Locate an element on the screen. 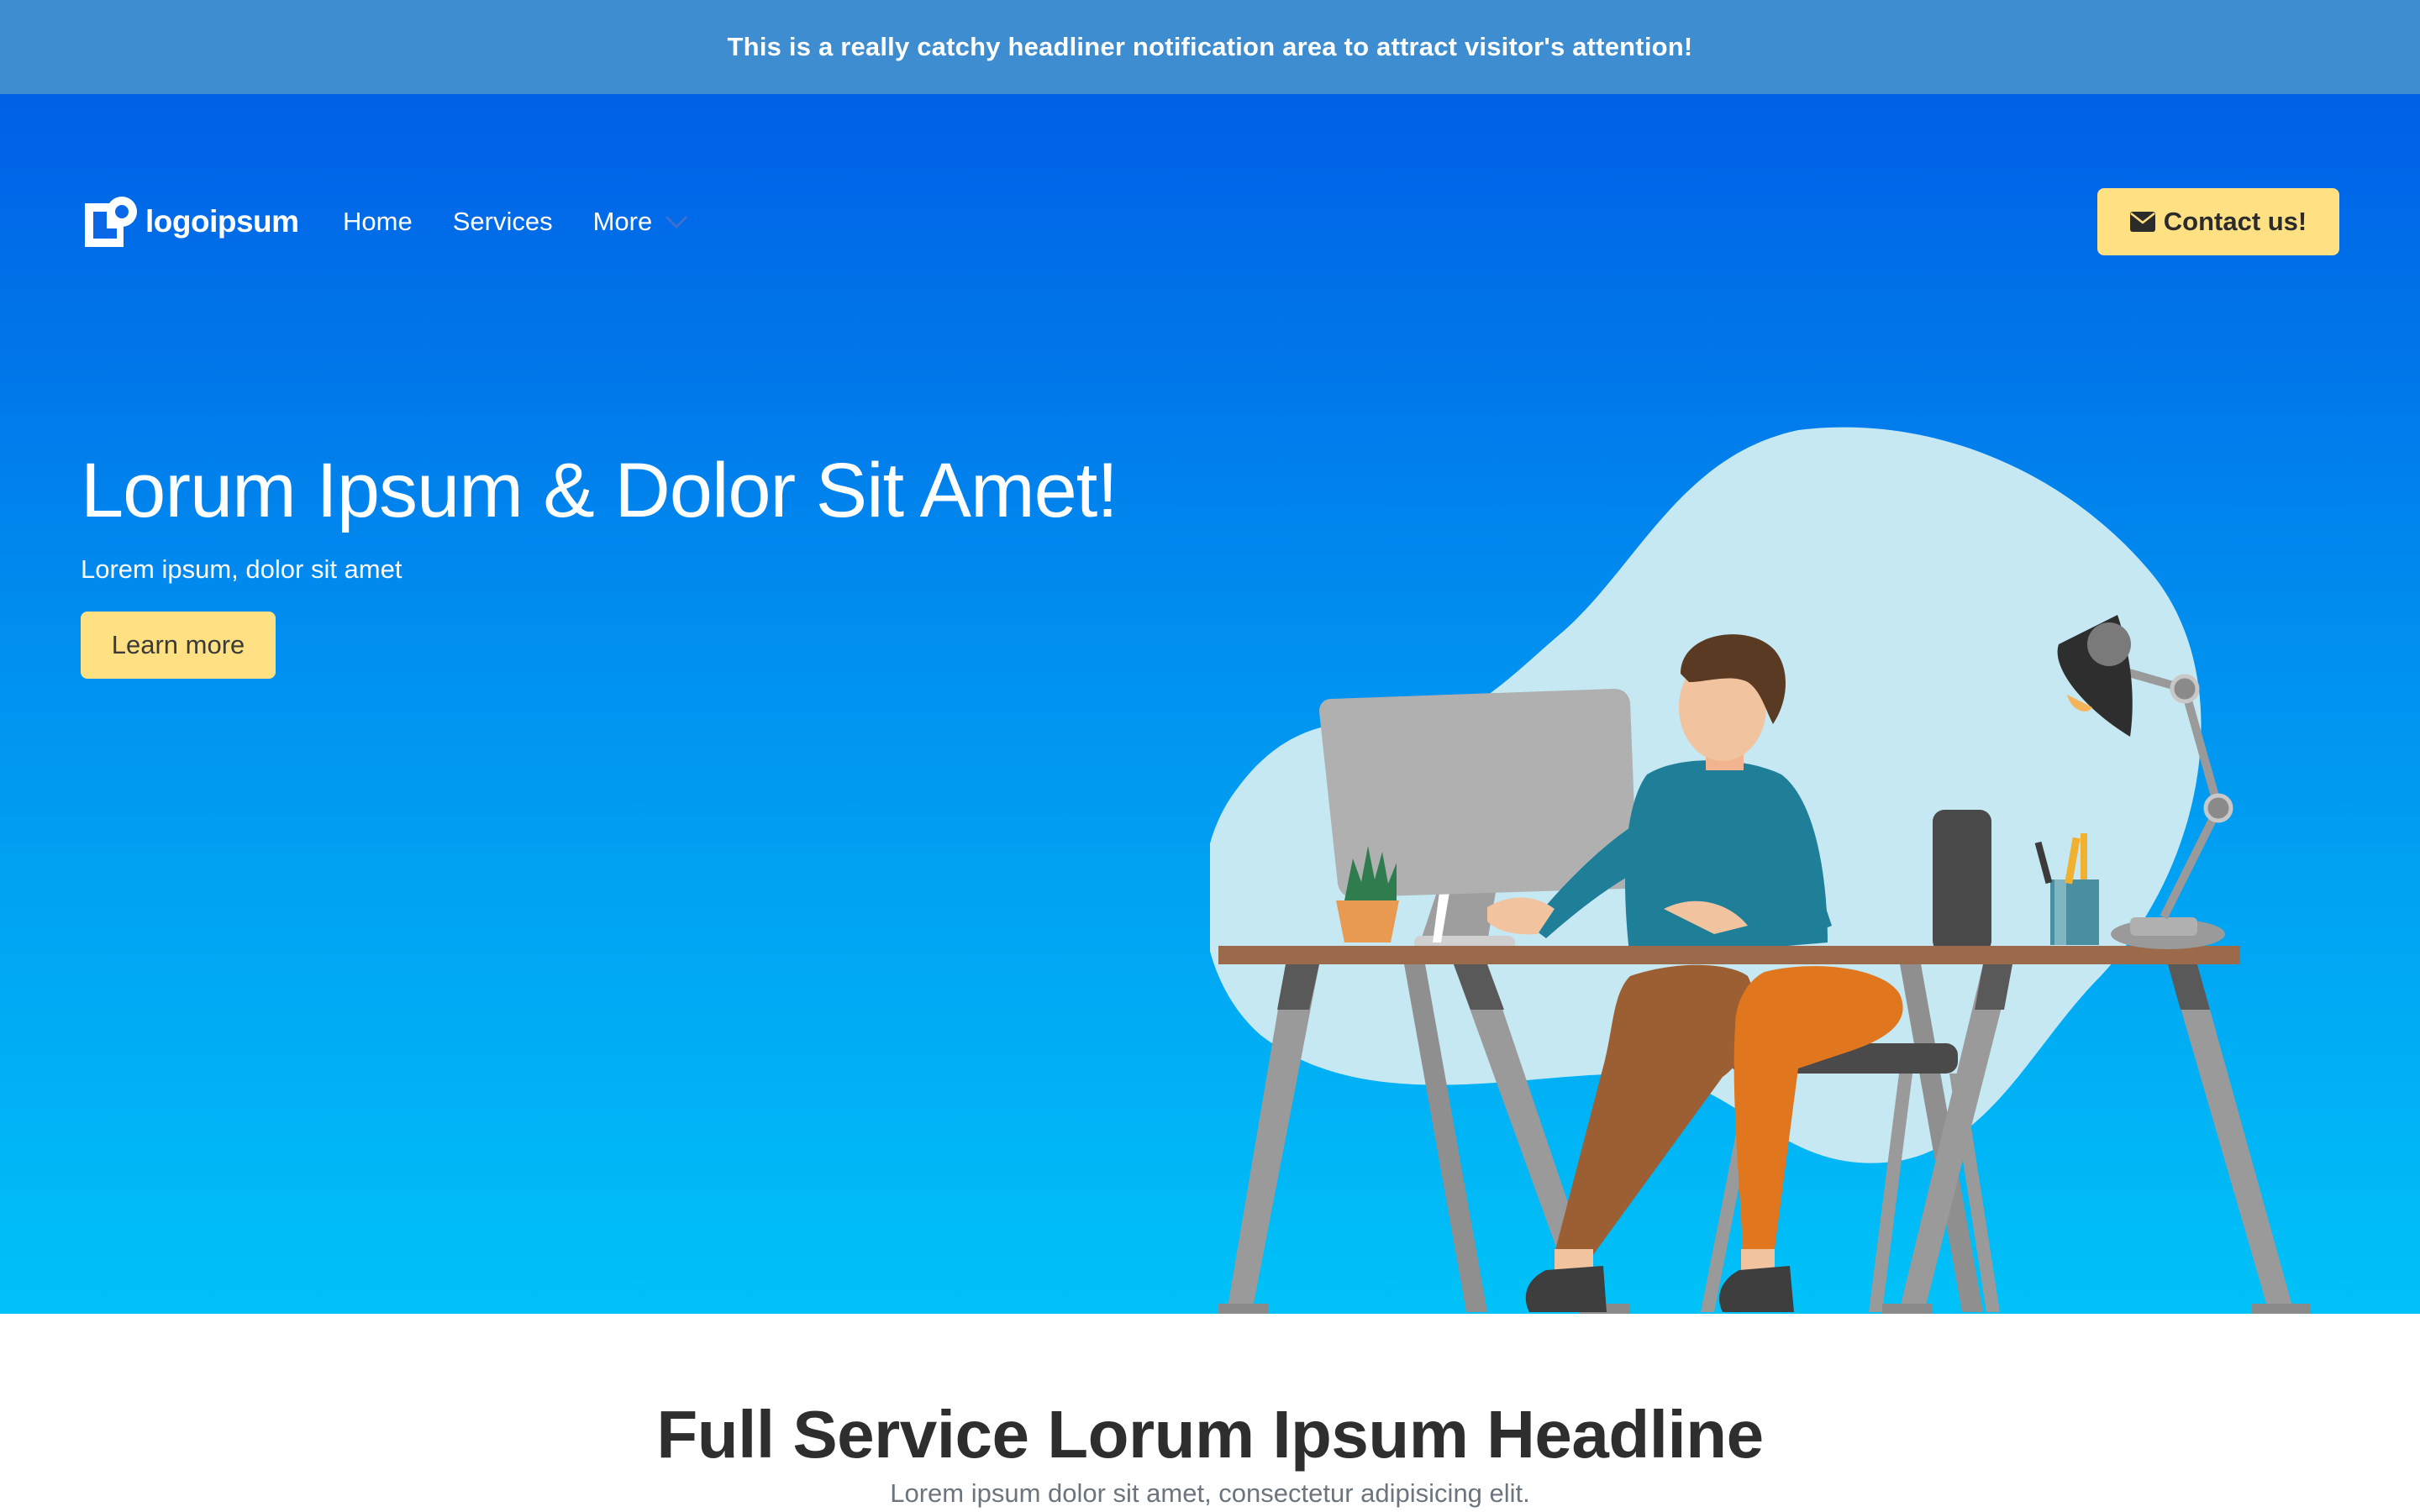 The width and height of the screenshot is (2420, 1512). chevron-down-icon is located at coordinates (677, 222).